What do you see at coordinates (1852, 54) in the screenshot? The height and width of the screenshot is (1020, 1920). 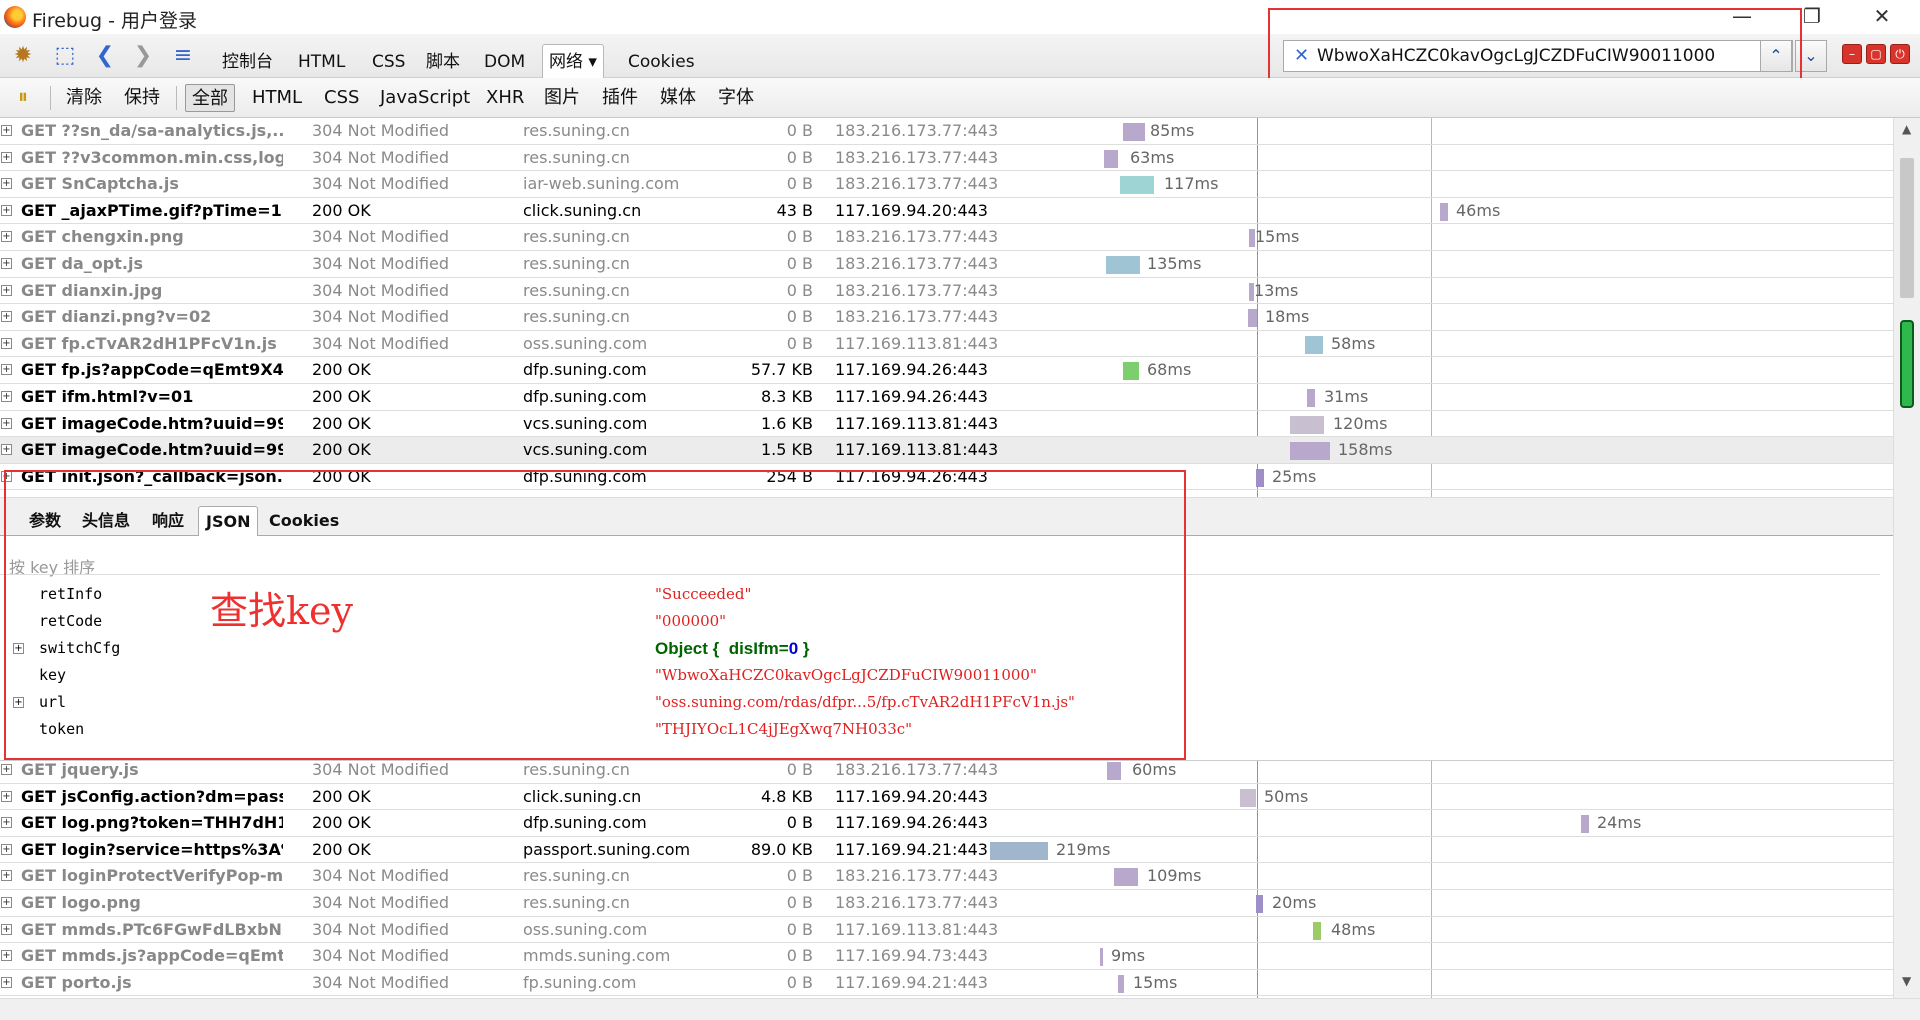 I see `minimize-firebug-icon: –` at bounding box center [1852, 54].